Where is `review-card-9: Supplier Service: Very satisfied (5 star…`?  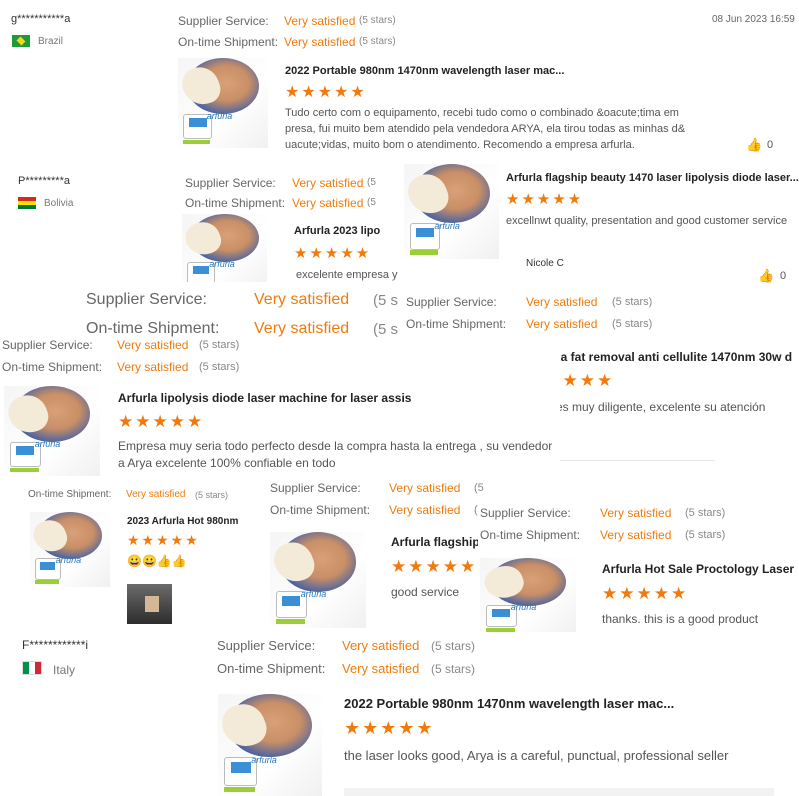
review-card-9: Supplier Service: Very satisfied (5 star… is located at coordinates (638, 567).